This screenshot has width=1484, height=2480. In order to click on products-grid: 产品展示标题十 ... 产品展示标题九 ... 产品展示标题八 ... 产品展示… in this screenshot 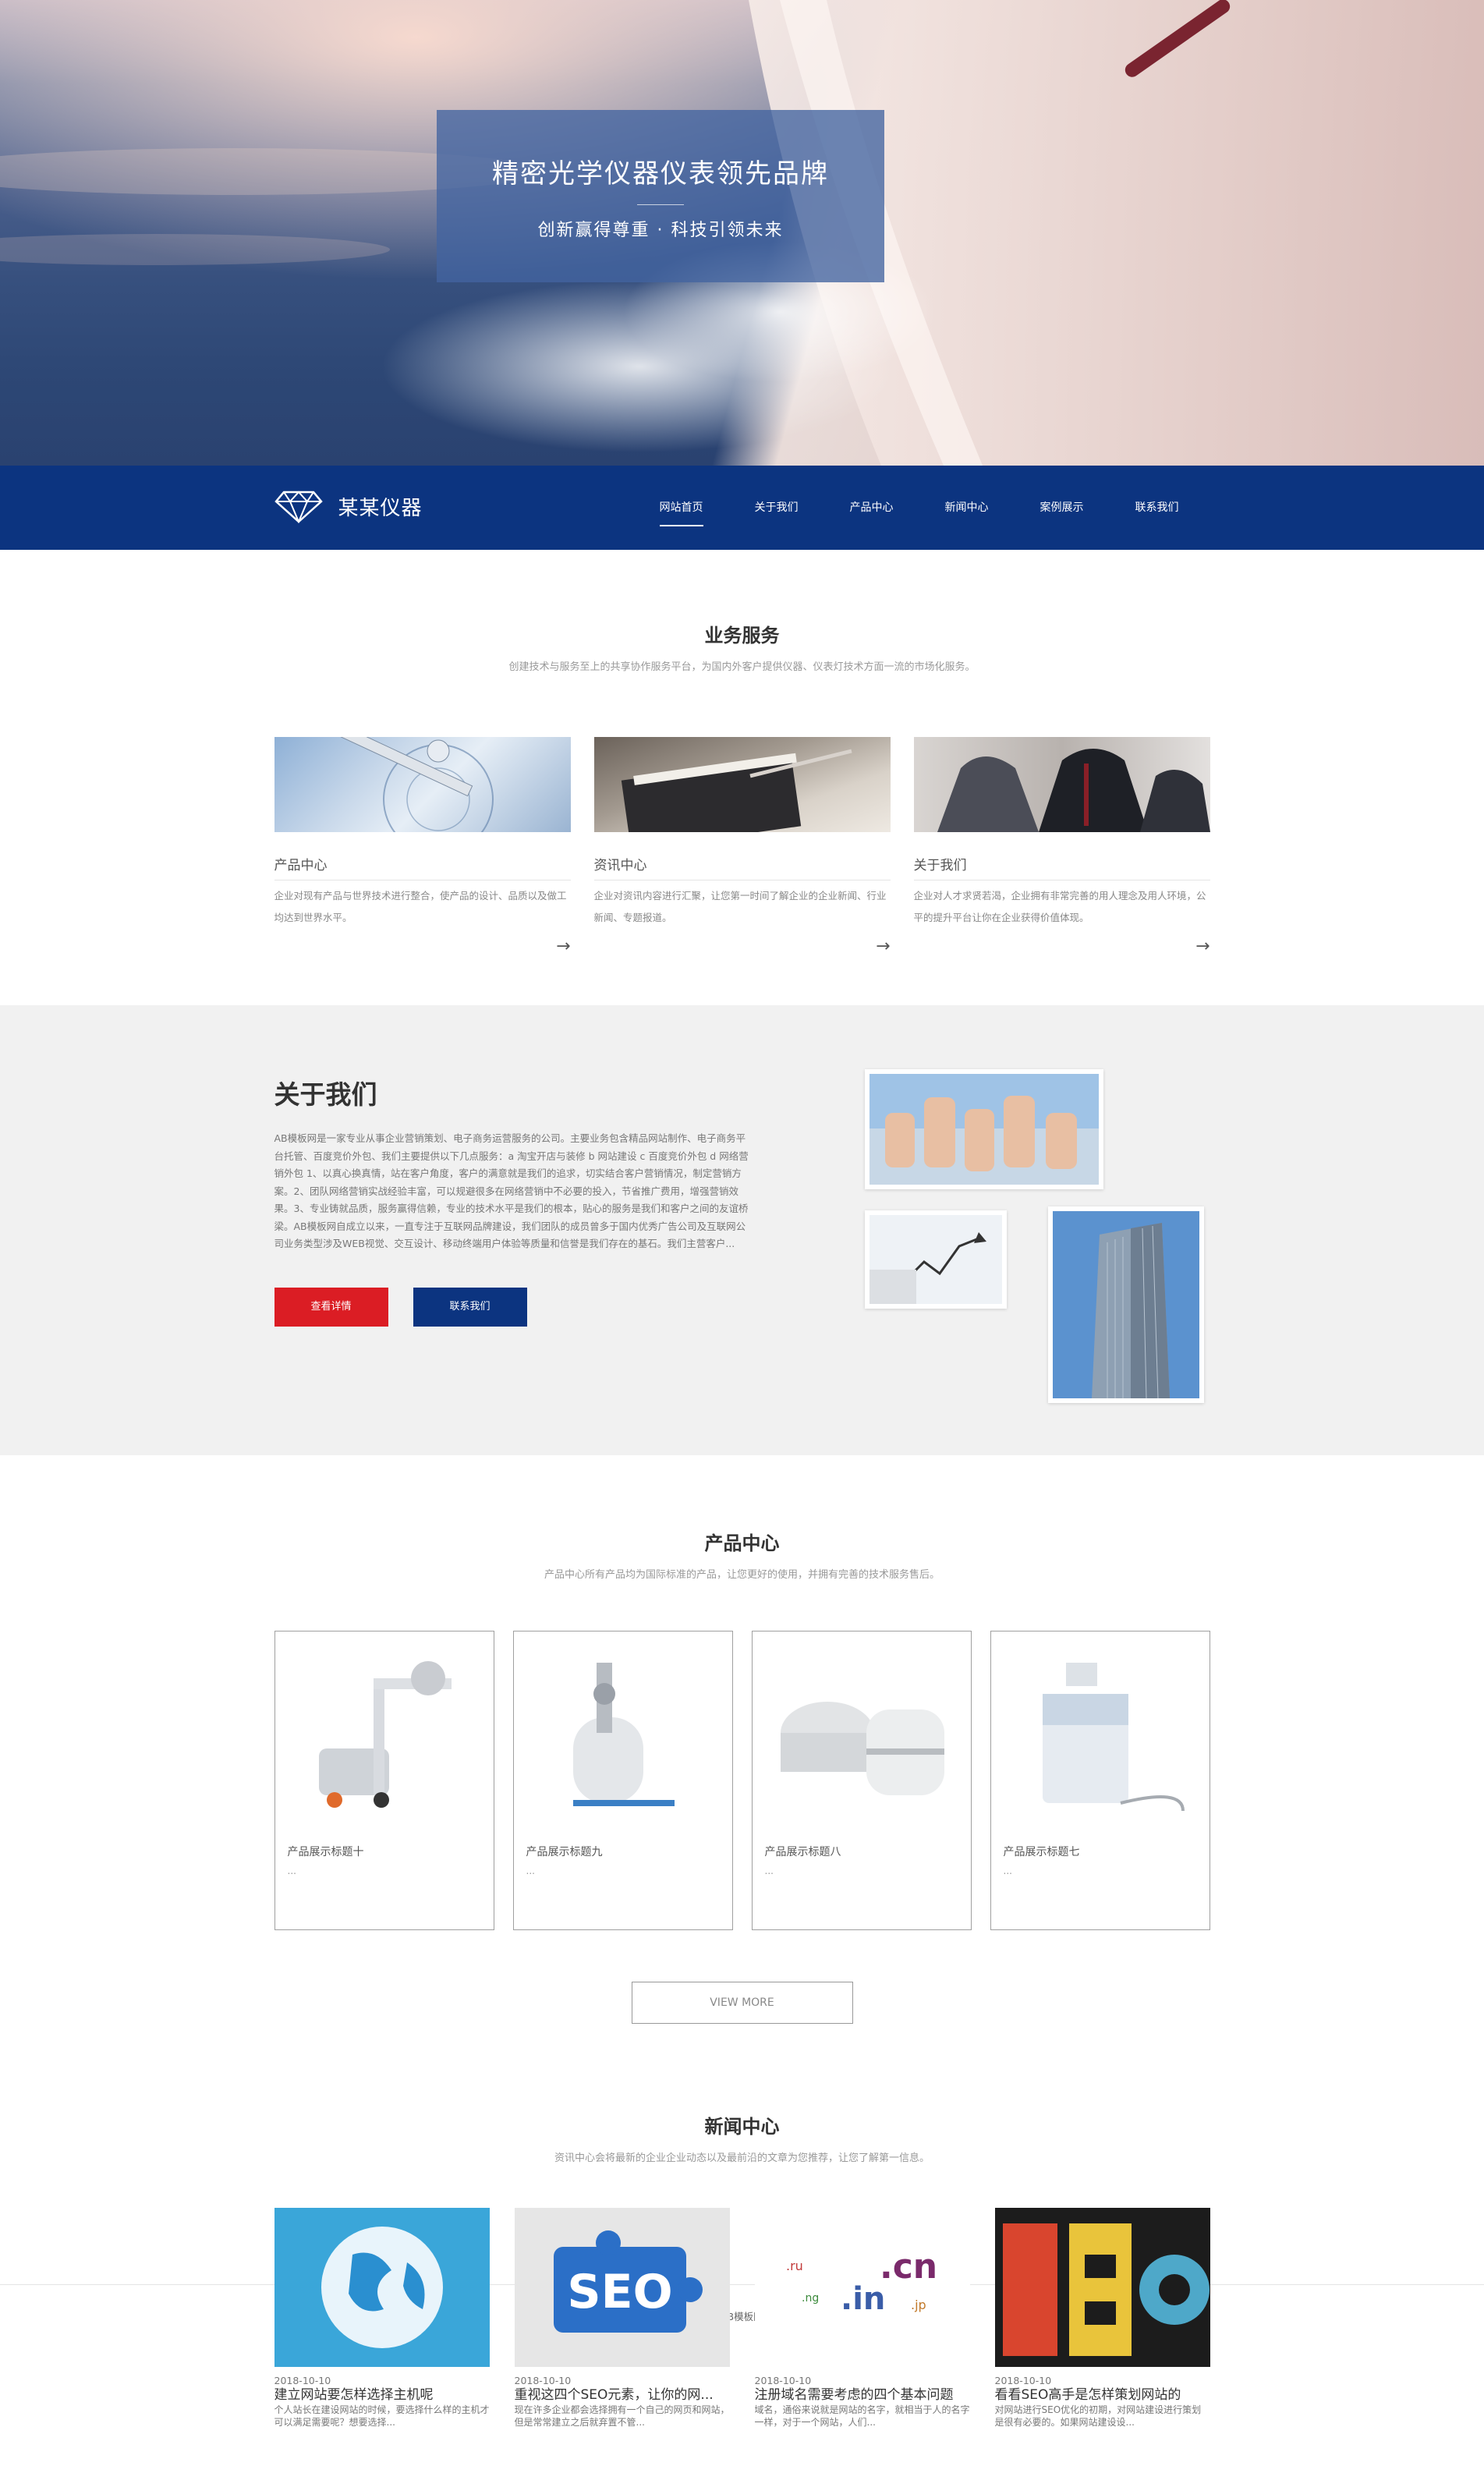, I will do `click(742, 1781)`.